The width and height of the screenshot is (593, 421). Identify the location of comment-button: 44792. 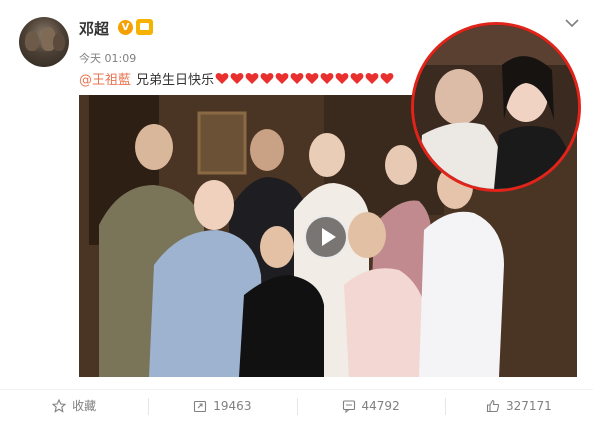
(370, 405).